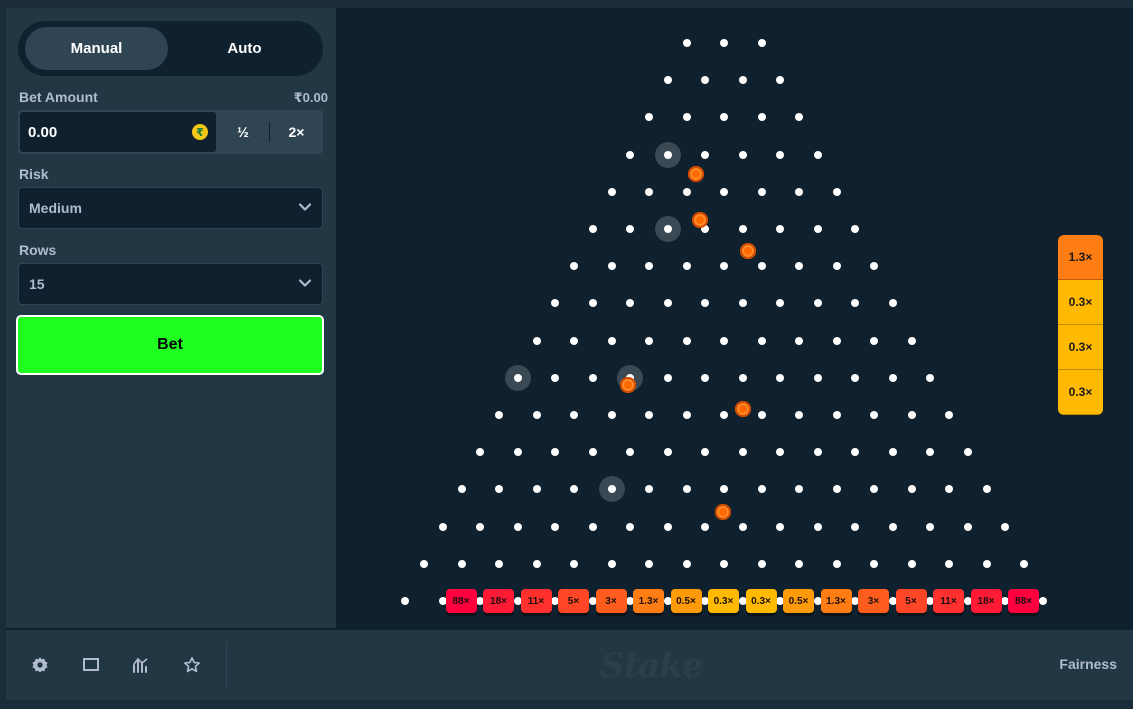  I want to click on favourite-star-icon, so click(192, 665).